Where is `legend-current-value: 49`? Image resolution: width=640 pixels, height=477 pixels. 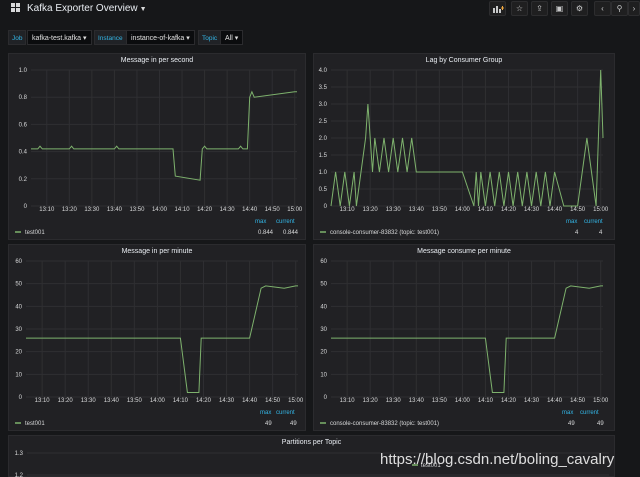
legend-current-value: 49 is located at coordinates (600, 424).